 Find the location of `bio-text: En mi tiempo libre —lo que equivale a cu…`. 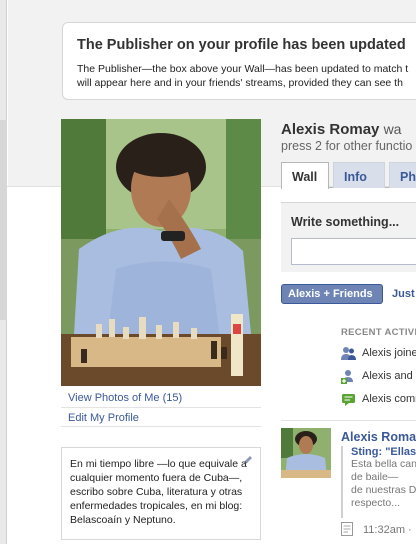

bio-text: En mi tiempo libre —lo que equivale a cu… is located at coordinates (158, 492).